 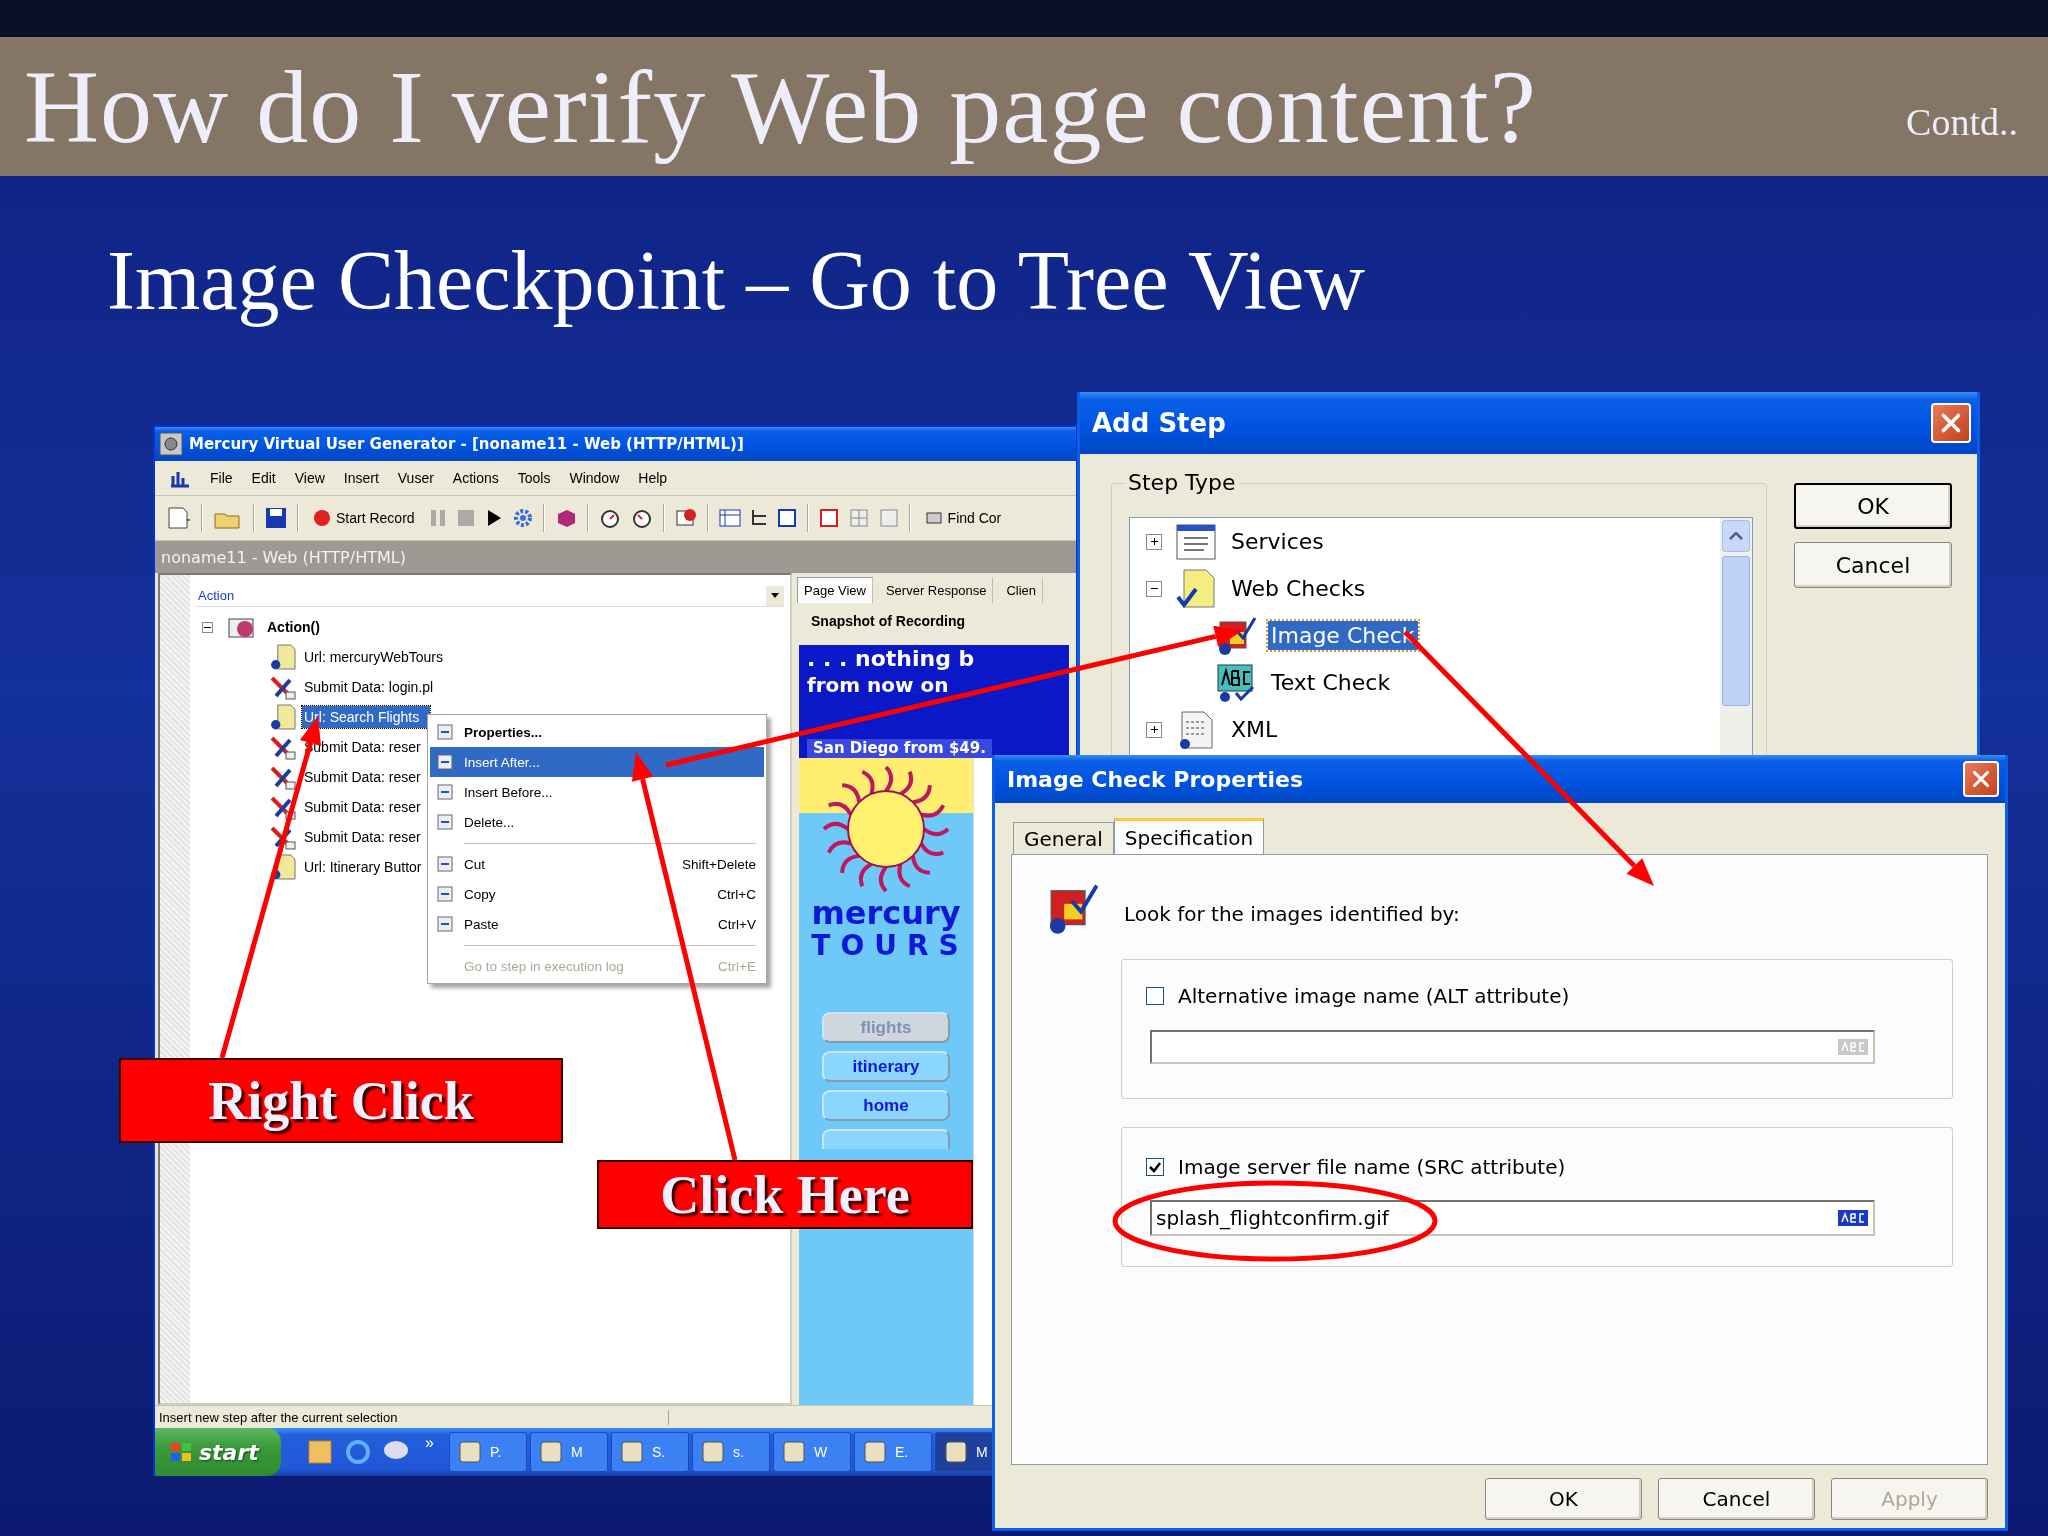 What do you see at coordinates (597, 924) in the screenshot?
I see `menu-item: Paste Ctrl+V` at bounding box center [597, 924].